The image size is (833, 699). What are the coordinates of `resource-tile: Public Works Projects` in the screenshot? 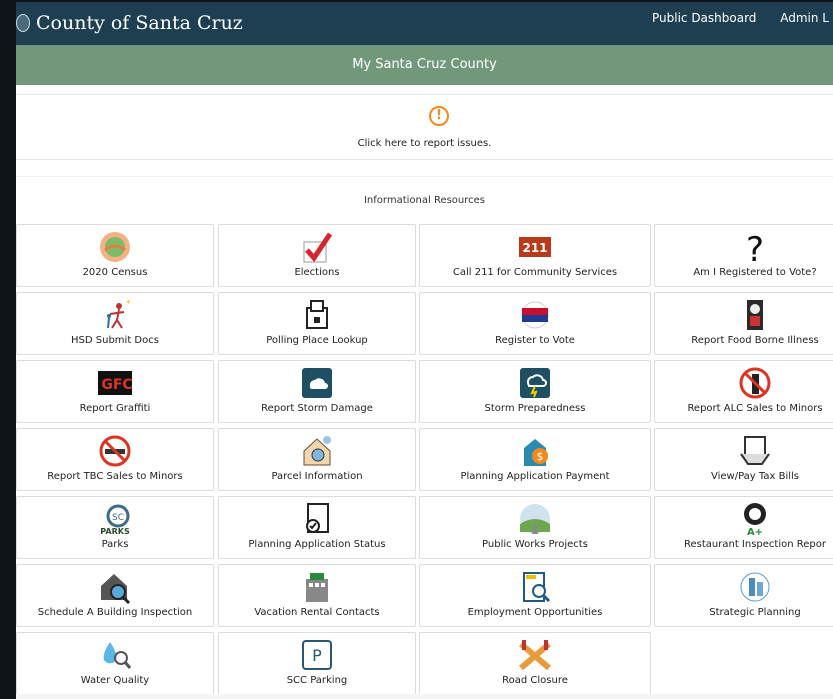 It's located at (535, 527).